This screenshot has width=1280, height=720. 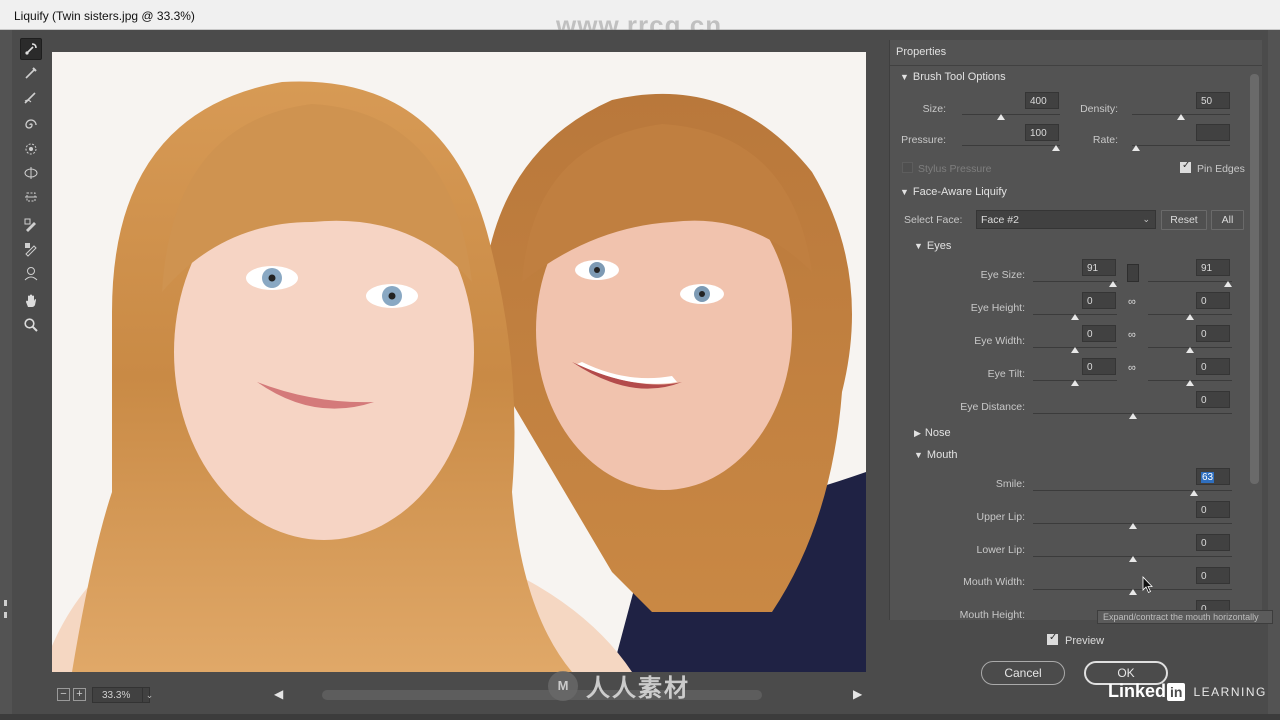 I want to click on push-left-icon, so click(x=31, y=197).